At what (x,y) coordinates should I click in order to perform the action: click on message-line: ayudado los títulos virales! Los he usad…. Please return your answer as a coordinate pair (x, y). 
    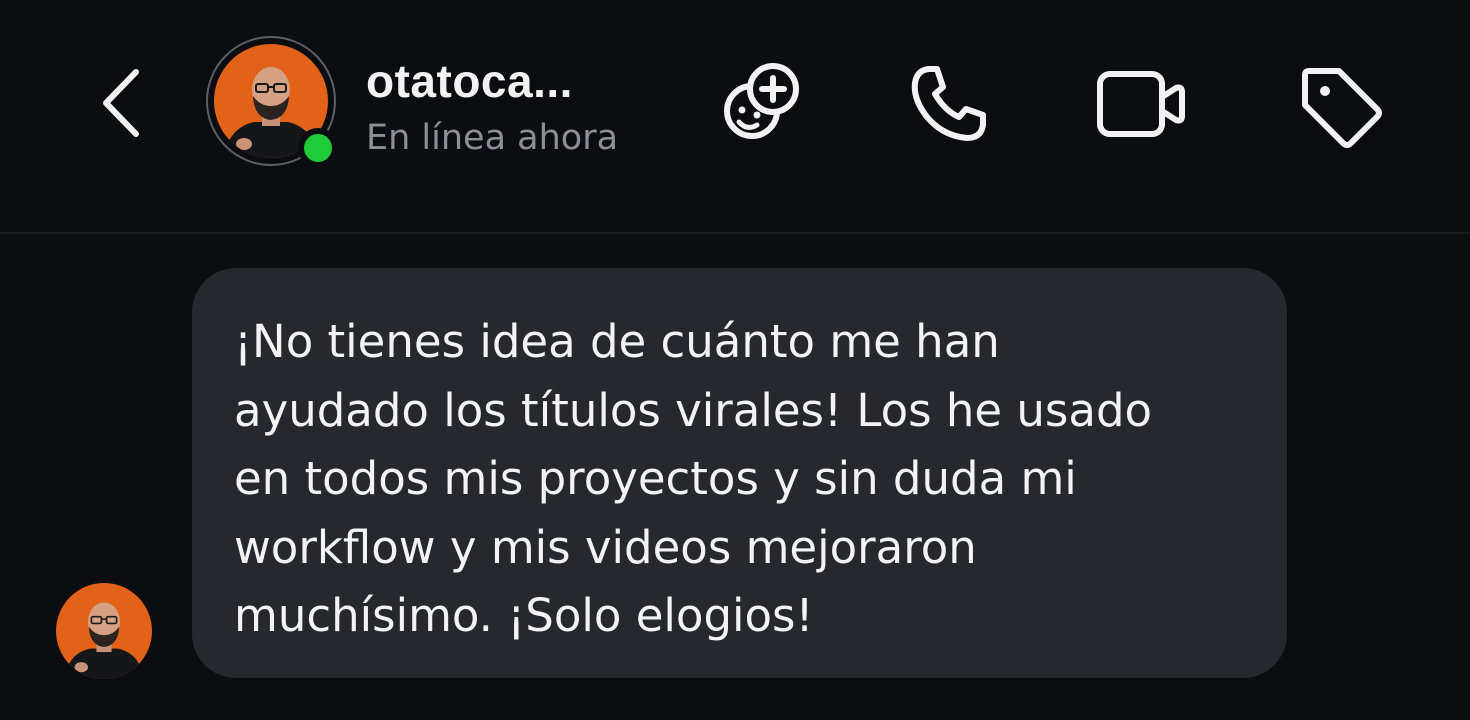
    Looking at the image, I should click on (693, 410).